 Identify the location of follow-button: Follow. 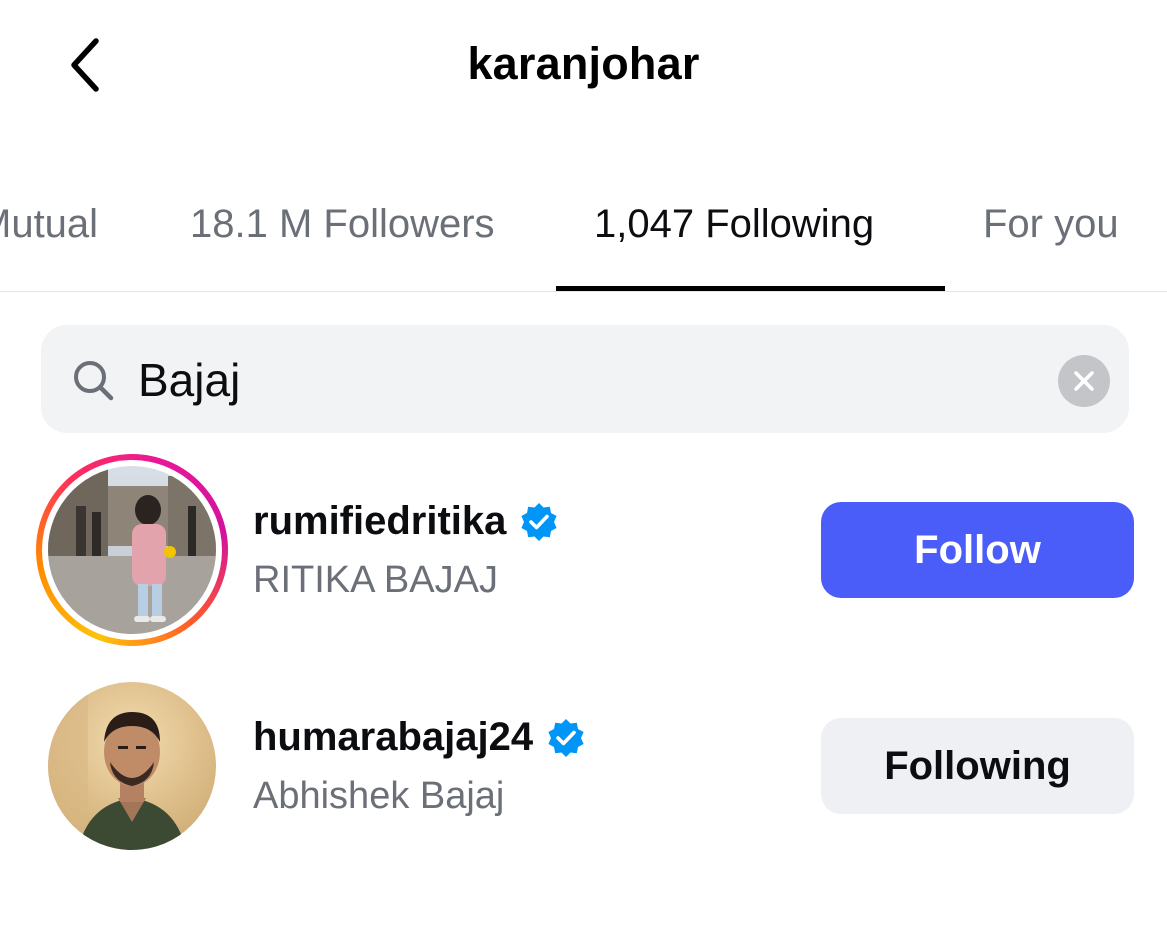
(977, 550).